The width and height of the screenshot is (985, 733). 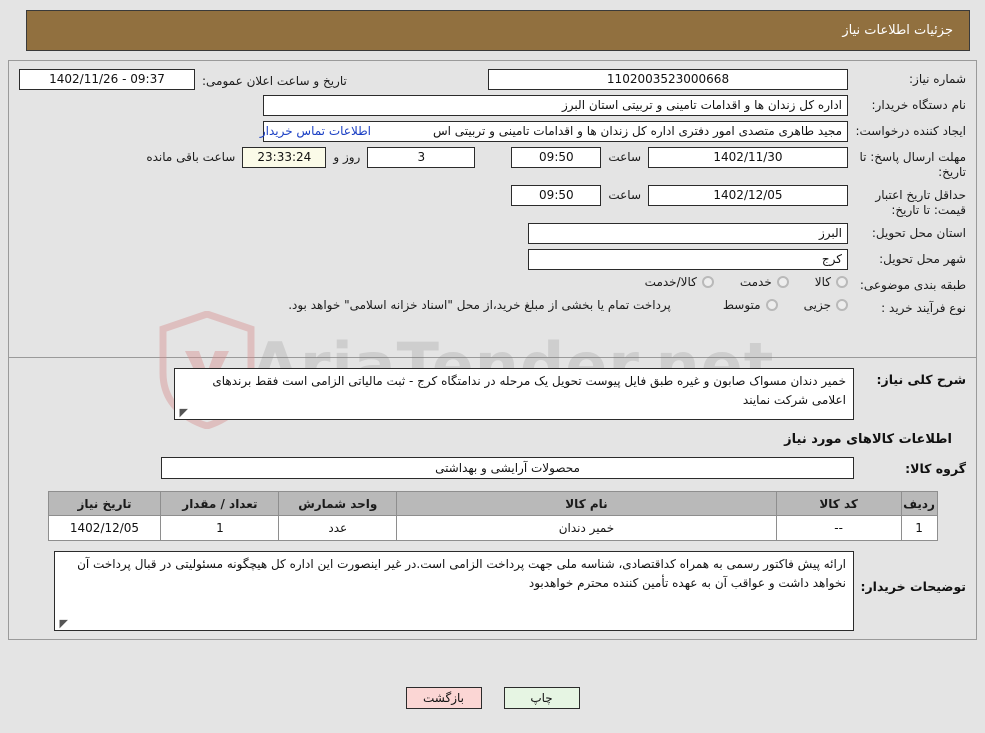 I want to click on th-code: کد کالا, so click(x=838, y=503).